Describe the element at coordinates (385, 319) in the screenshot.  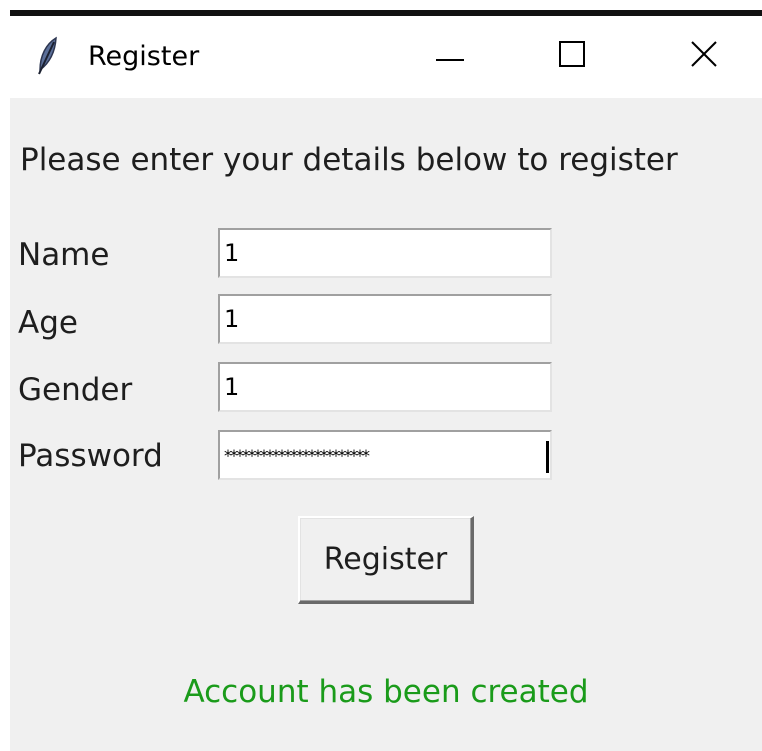
I see `age-field` at that location.